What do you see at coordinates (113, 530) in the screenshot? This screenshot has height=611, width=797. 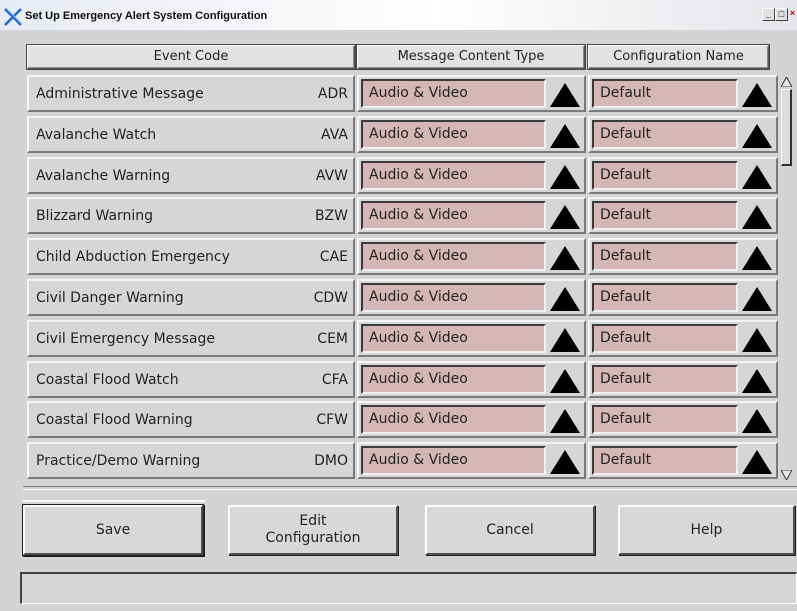 I see `save-button: Save` at bounding box center [113, 530].